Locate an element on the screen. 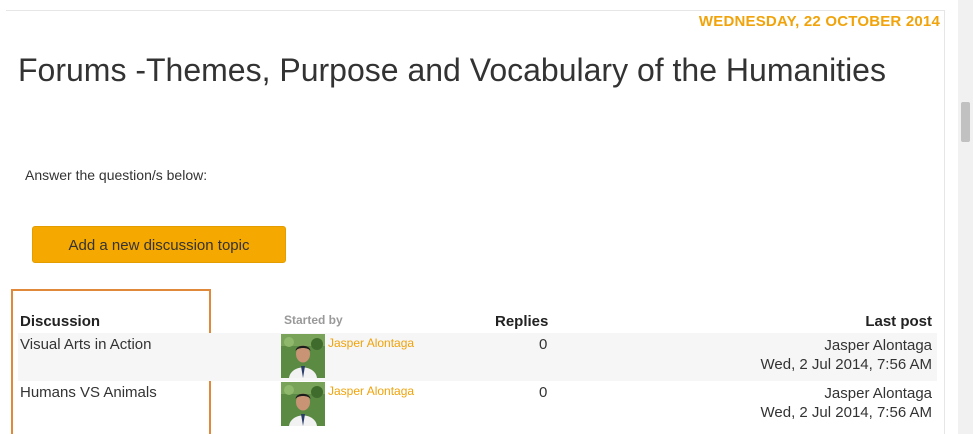  column-header-last-post: Last post is located at coordinates (898, 321).